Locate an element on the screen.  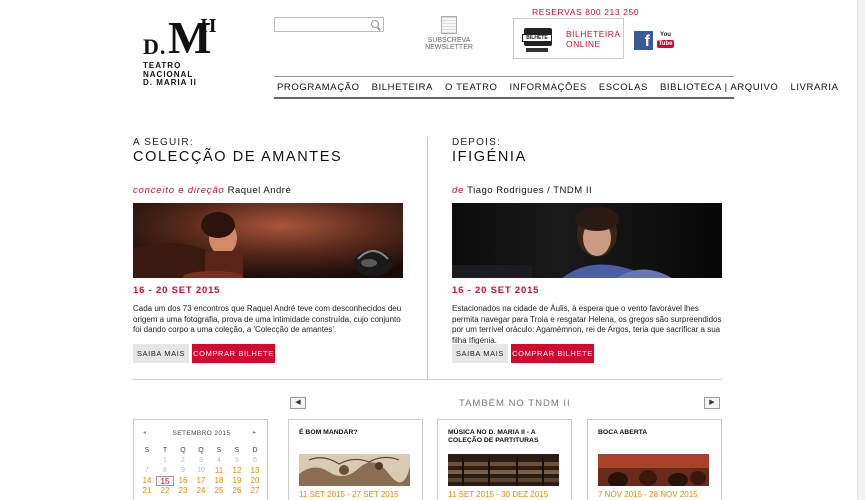
carousel-prev-button: ◀ is located at coordinates (298, 403).